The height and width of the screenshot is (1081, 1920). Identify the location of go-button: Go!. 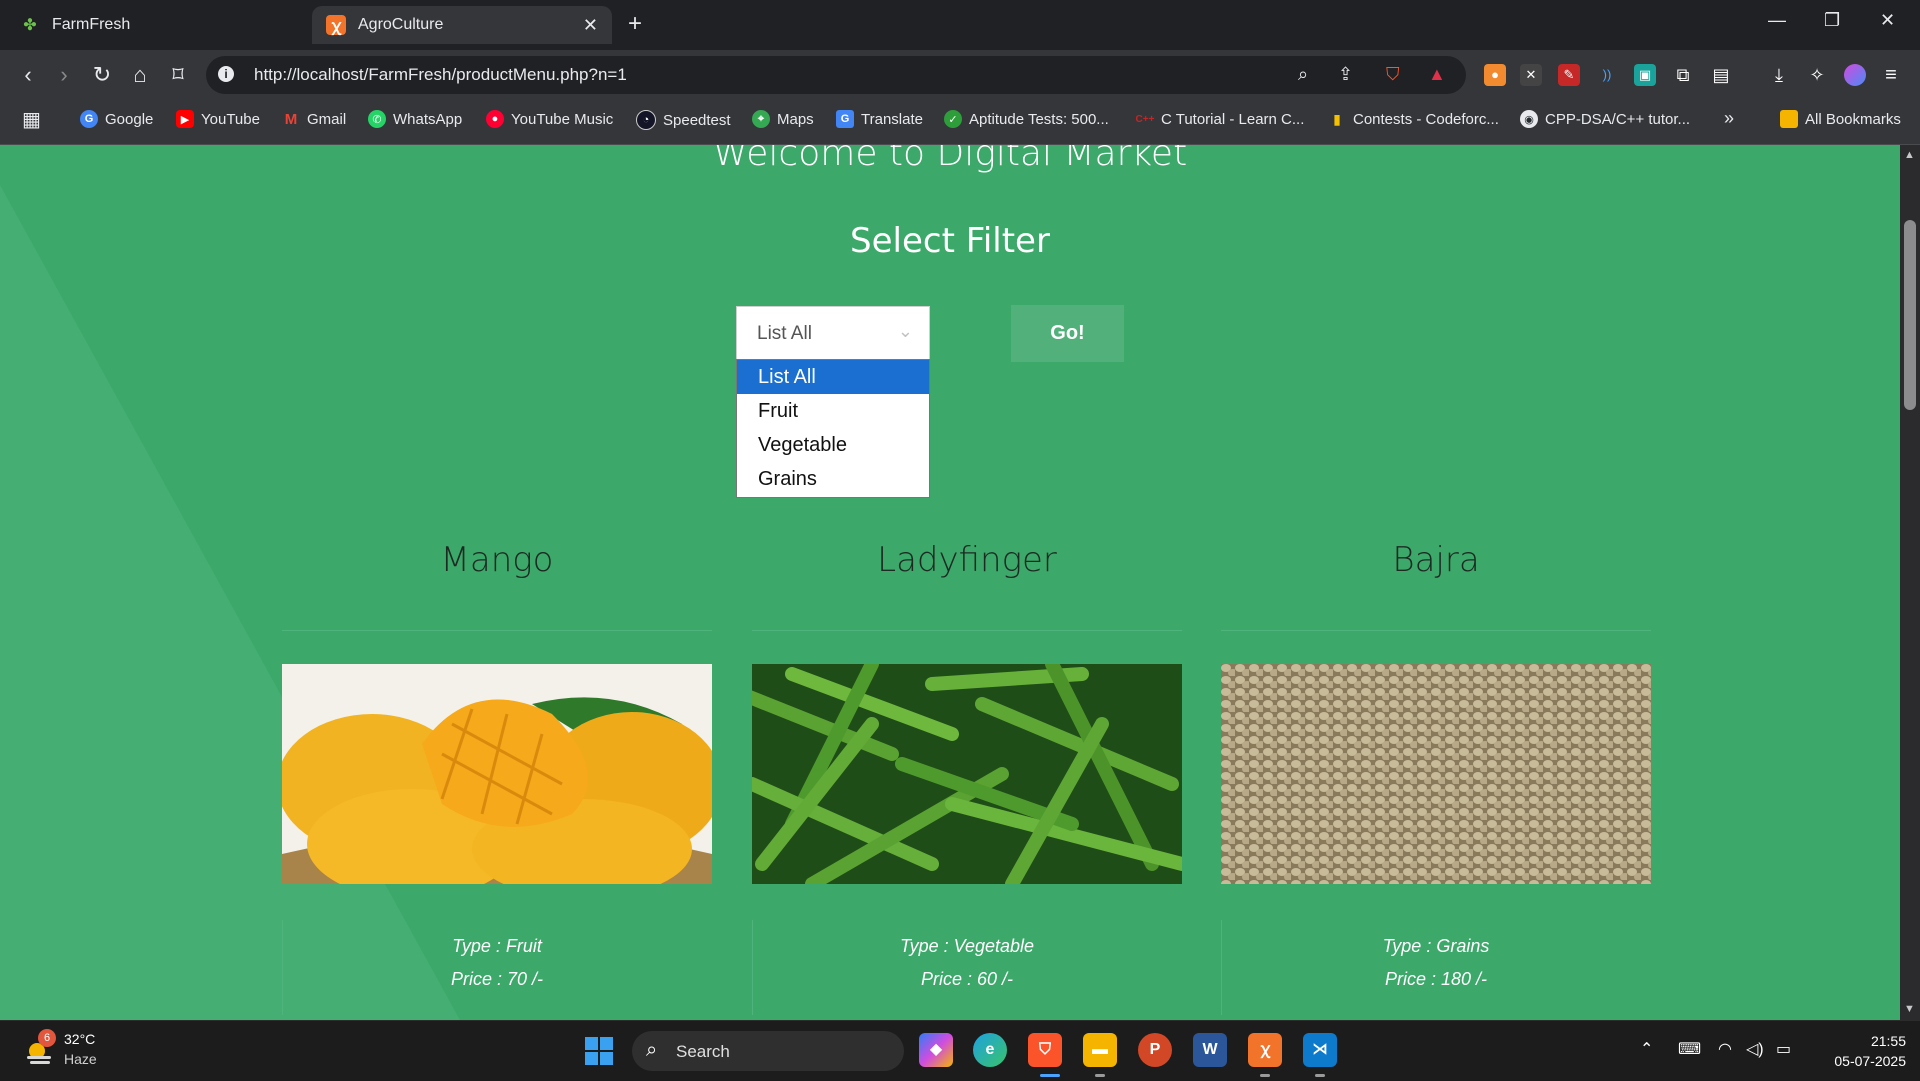
(1067, 333).